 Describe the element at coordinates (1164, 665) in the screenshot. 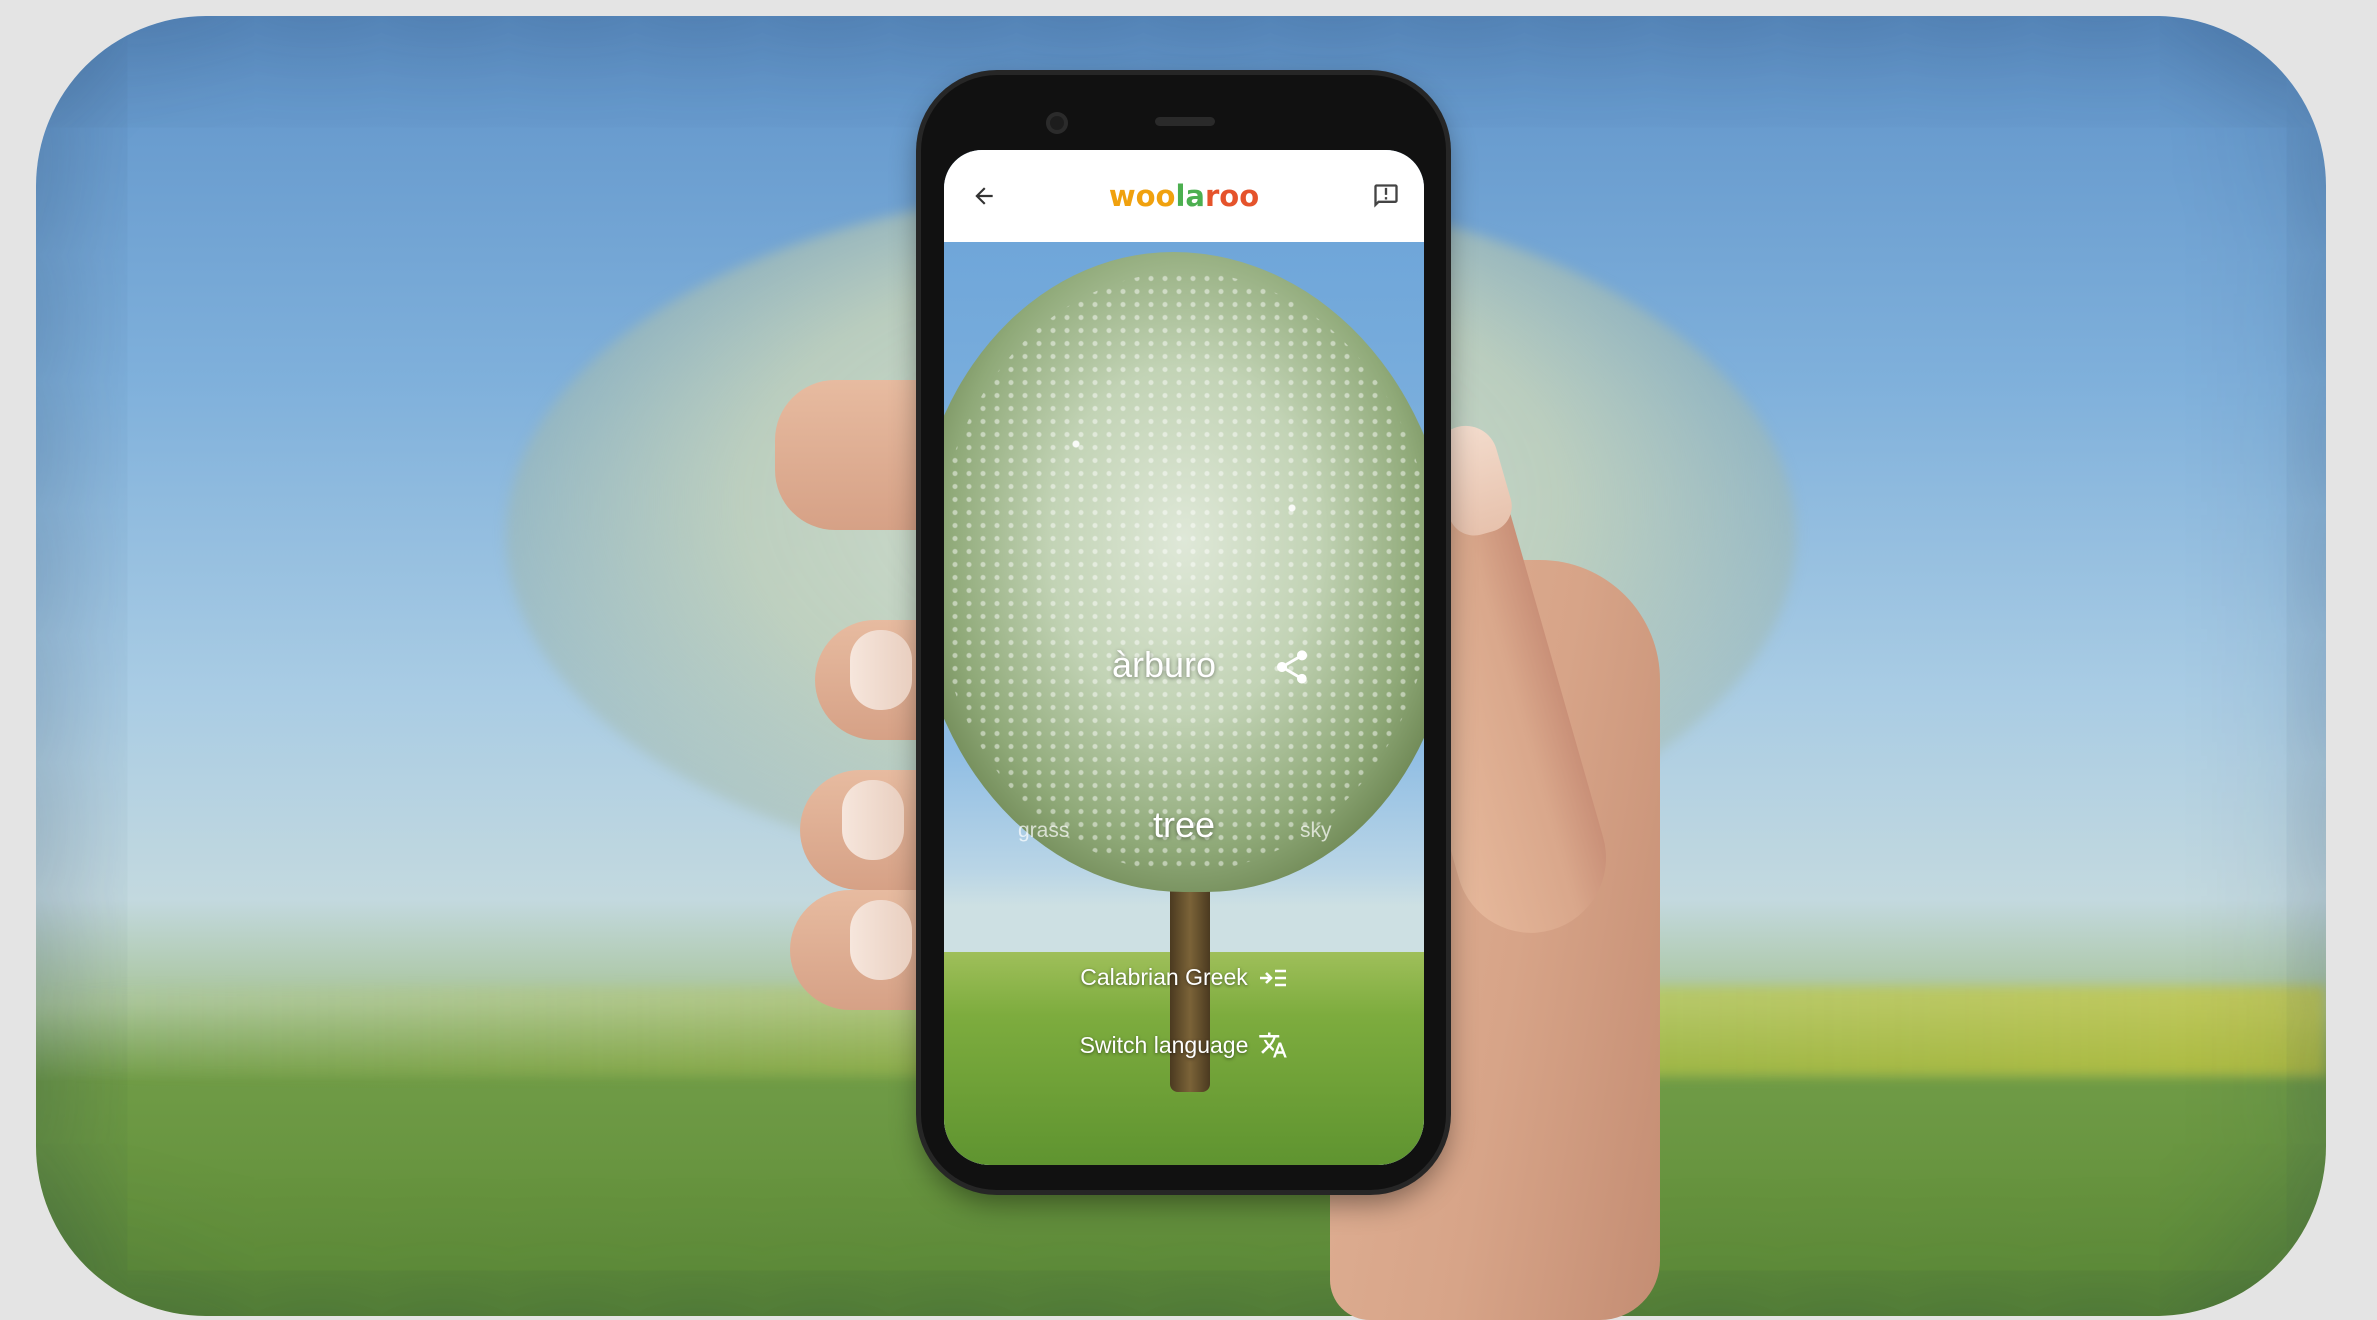

I see `translation-word: àrburo` at that location.